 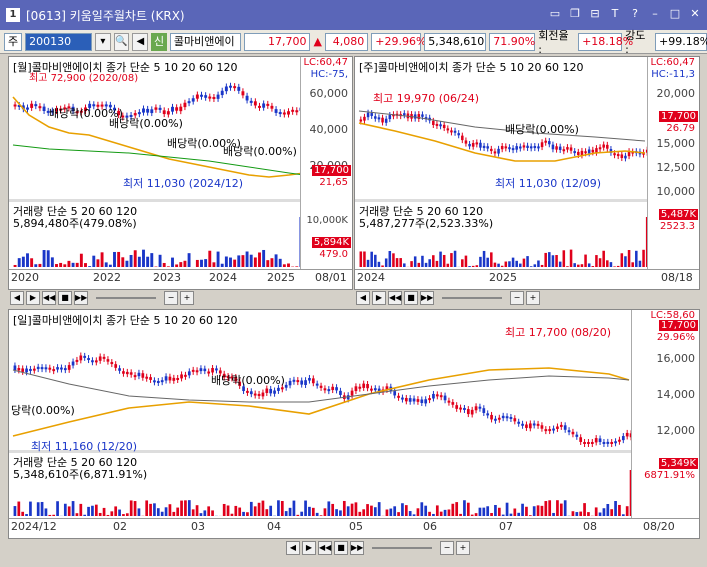 What do you see at coordinates (140, 41) in the screenshot?
I see `speaker-icon: ◀` at bounding box center [140, 41].